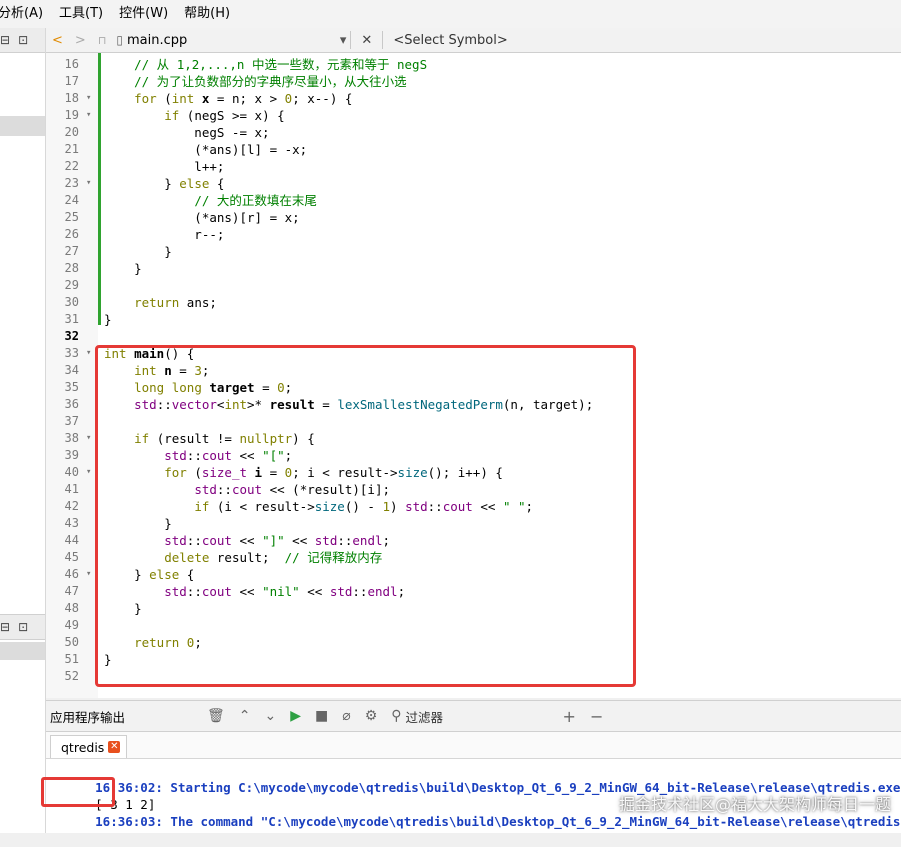 This screenshot has height=847, width=901. What do you see at coordinates (473, 98) in the screenshot?
I see `code-line: 18 ▾ for (int x = n; x > 0; x--) {` at bounding box center [473, 98].